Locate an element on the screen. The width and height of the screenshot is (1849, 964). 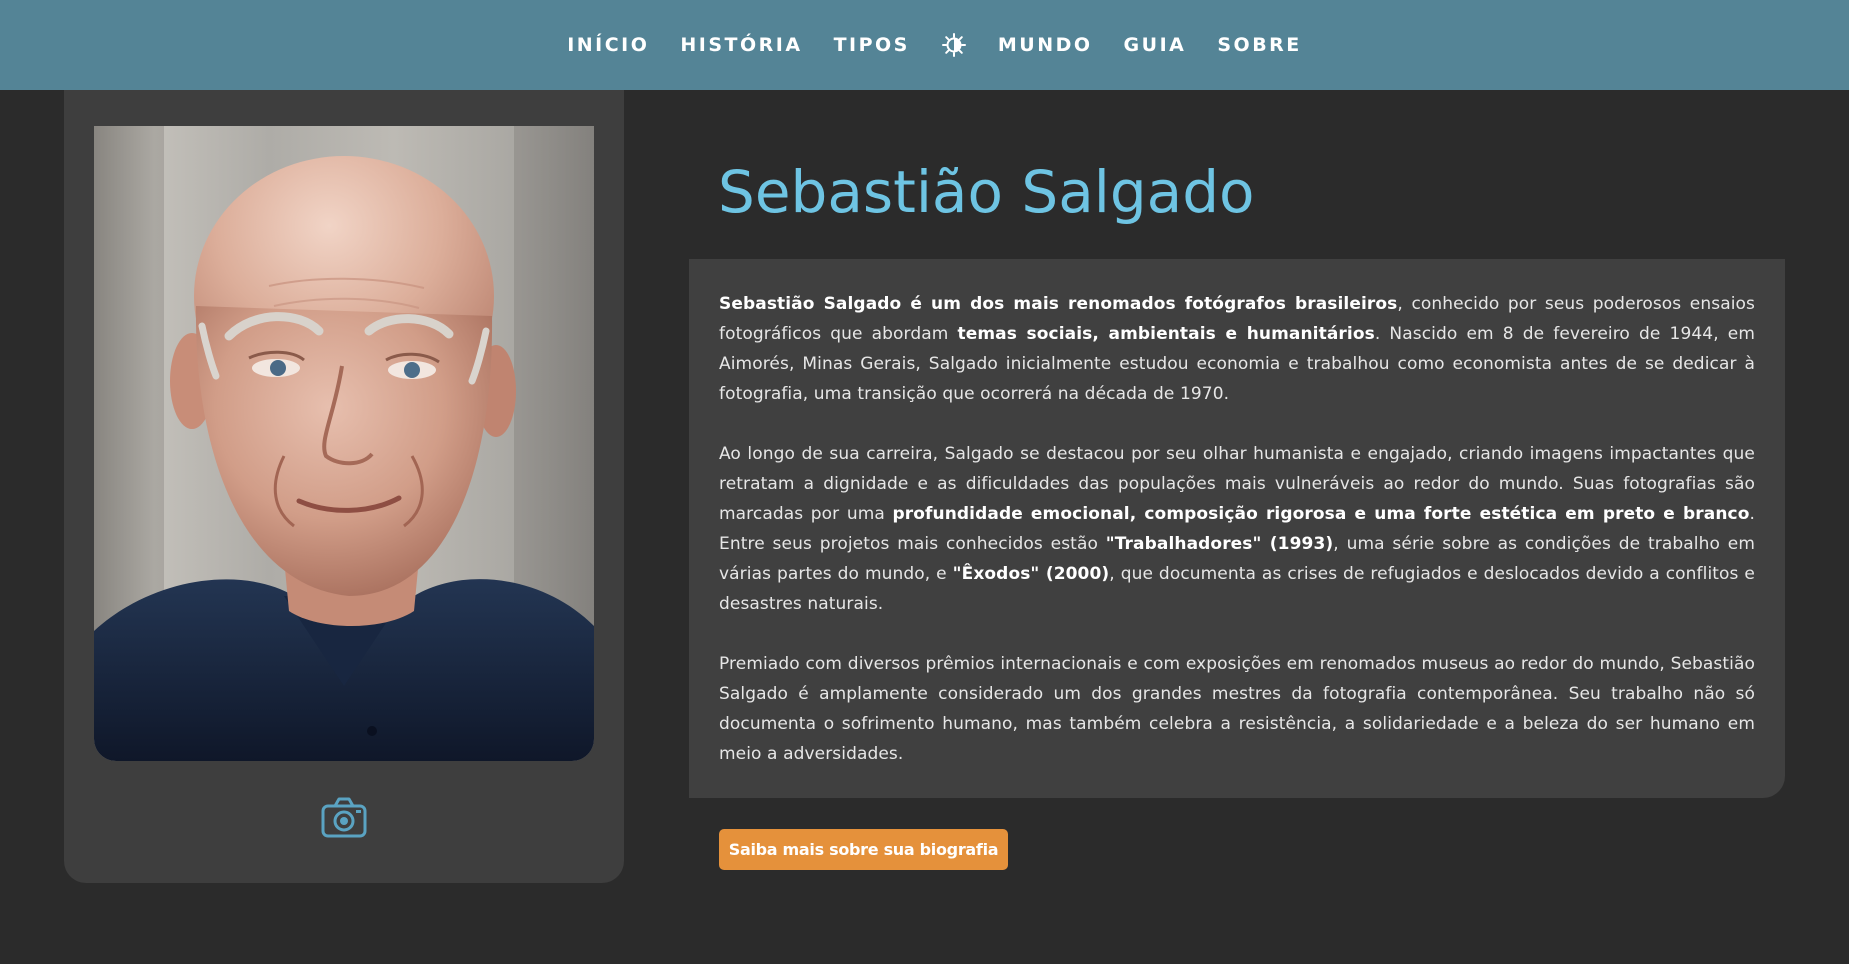
sun-moon-icon is located at coordinates (953, 45).